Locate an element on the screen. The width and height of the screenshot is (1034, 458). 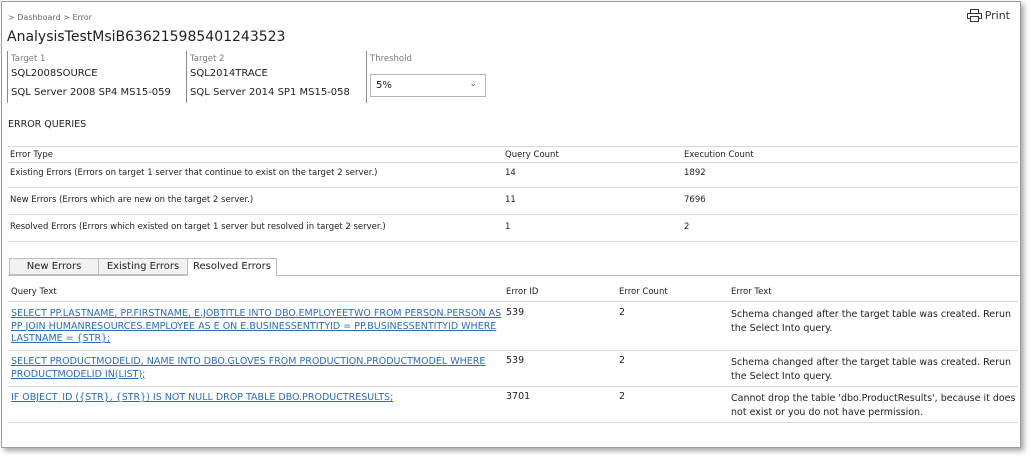
table-row-resolved-exec-count: 2 is located at coordinates (687, 227).